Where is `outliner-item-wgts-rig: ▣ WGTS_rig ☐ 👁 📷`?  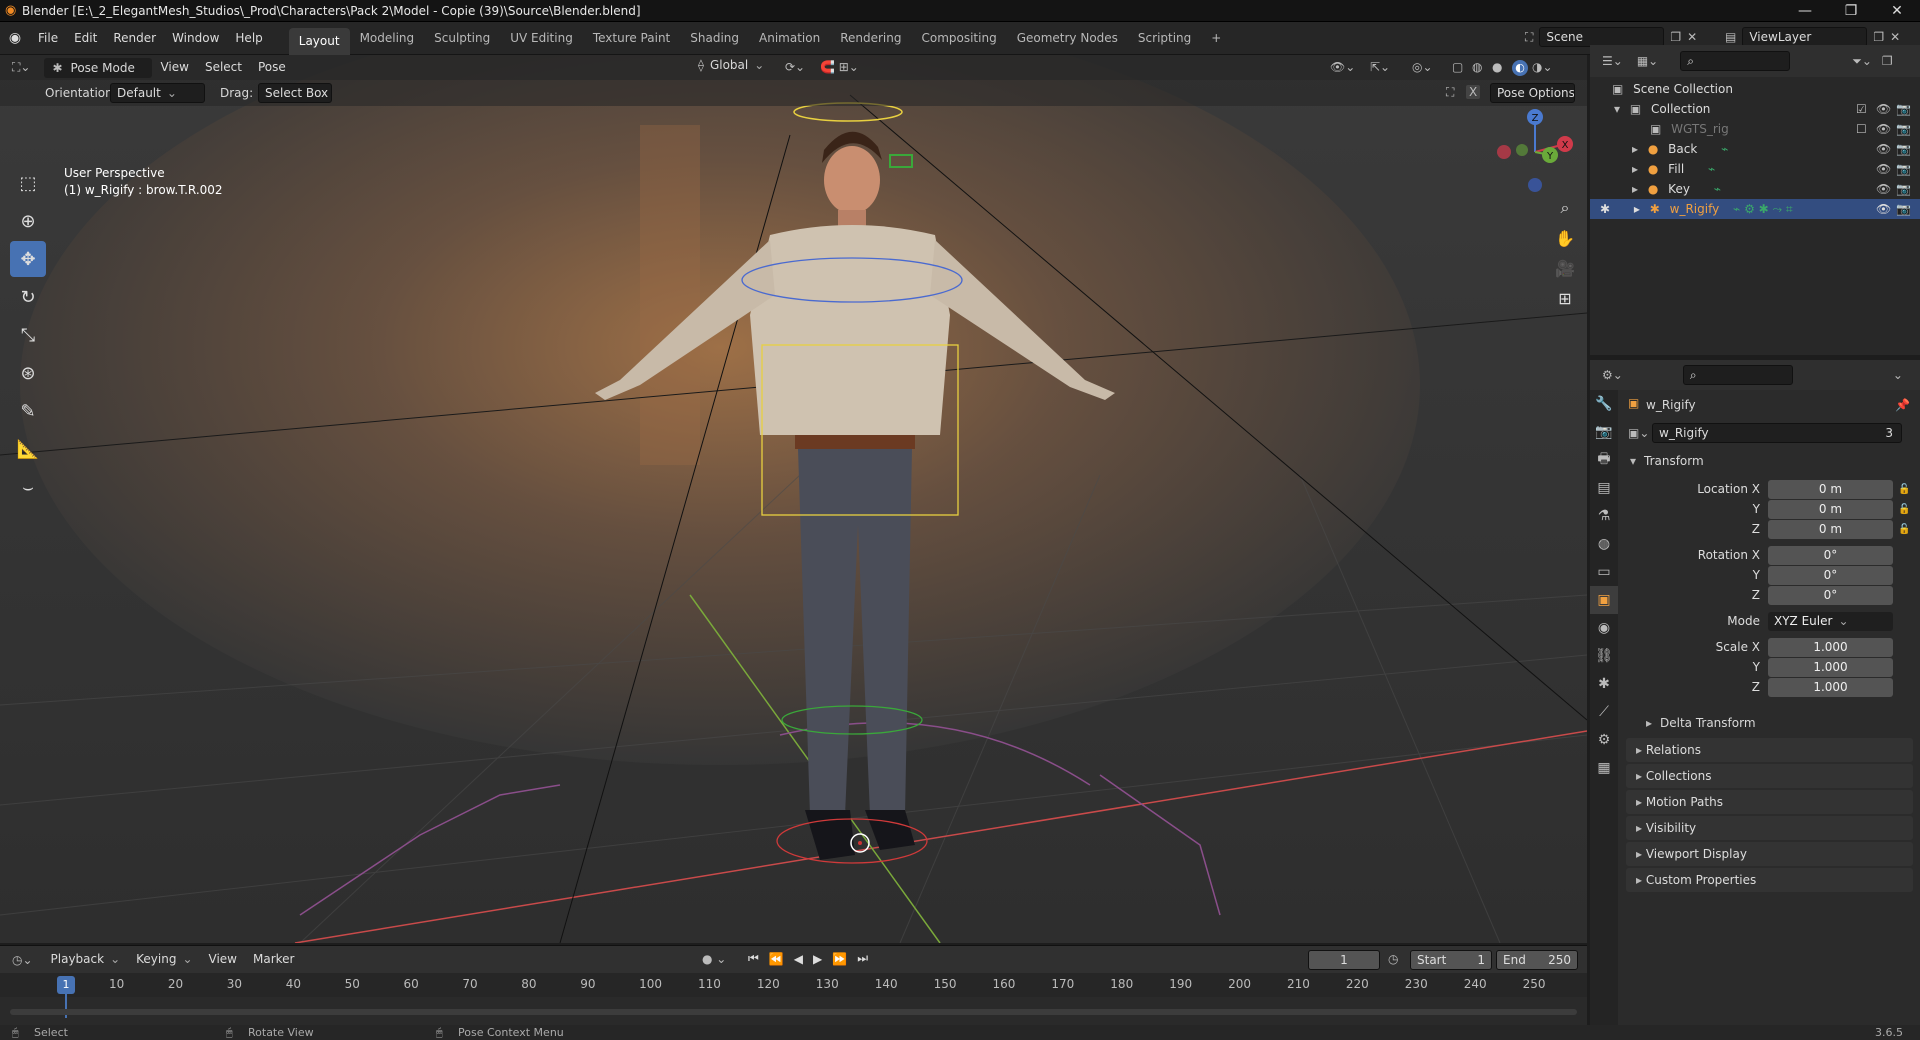 outliner-item-wgts-rig: ▣ WGTS_rig ☐ 👁 📷 is located at coordinates (1755, 129).